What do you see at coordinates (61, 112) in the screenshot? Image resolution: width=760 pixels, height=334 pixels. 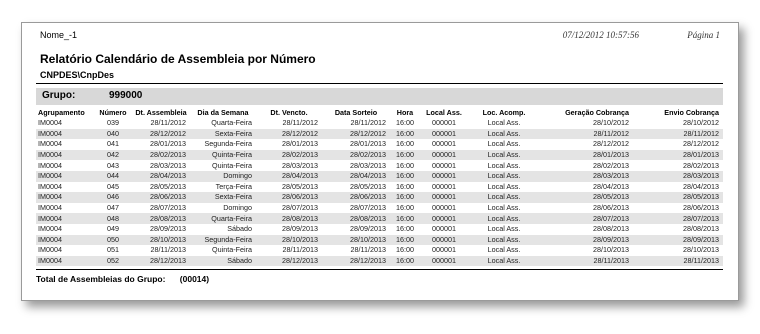 I see `col-header: Agrupamento` at bounding box center [61, 112].